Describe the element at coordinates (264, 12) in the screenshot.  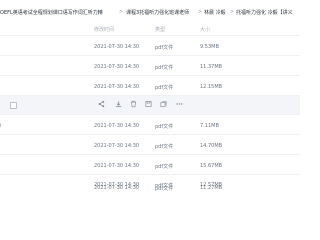
I see `breadcrumb-item-current: 托福听力强化 冷毅【讲义` at that location.